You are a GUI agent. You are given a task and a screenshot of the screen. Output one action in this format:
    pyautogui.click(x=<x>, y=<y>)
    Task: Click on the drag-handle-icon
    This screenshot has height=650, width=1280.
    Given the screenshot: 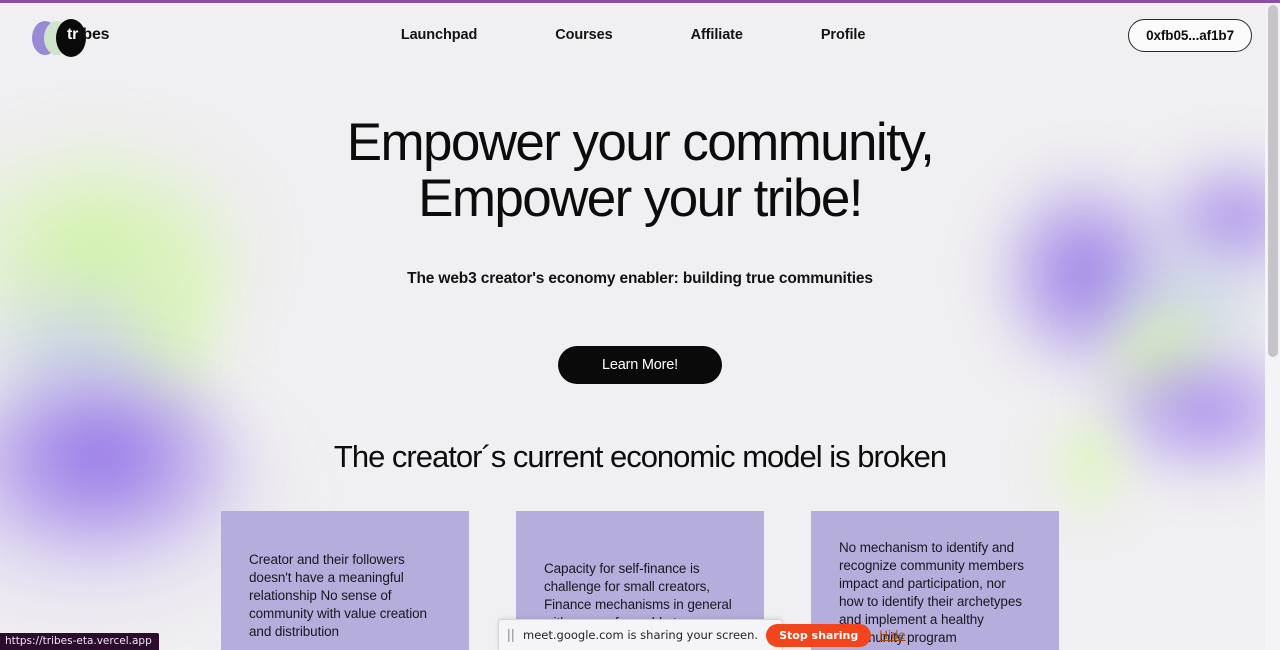 What is the action you would take?
    pyautogui.click(x=511, y=635)
    